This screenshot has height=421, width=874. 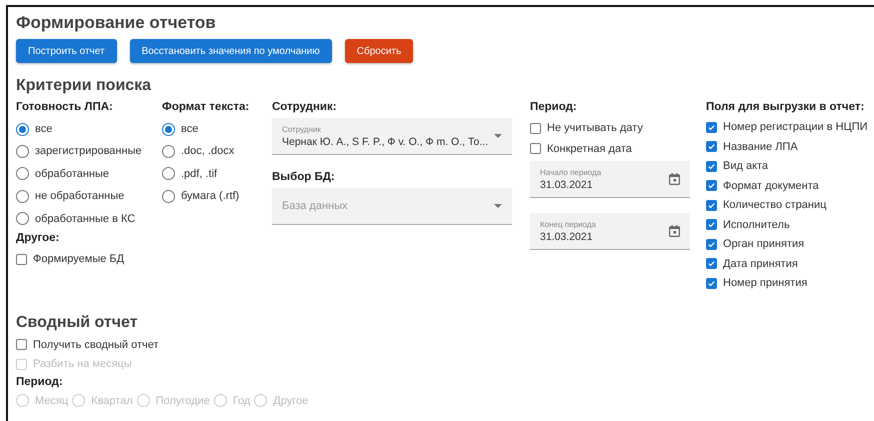 What do you see at coordinates (581, 148) in the screenshot?
I see `checkbox-option: Конкретная дата` at bounding box center [581, 148].